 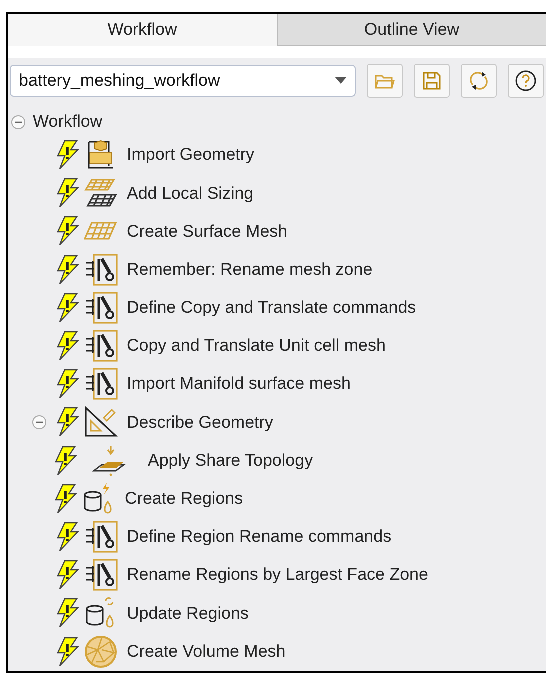 I want to click on help-button, so click(x=526, y=81).